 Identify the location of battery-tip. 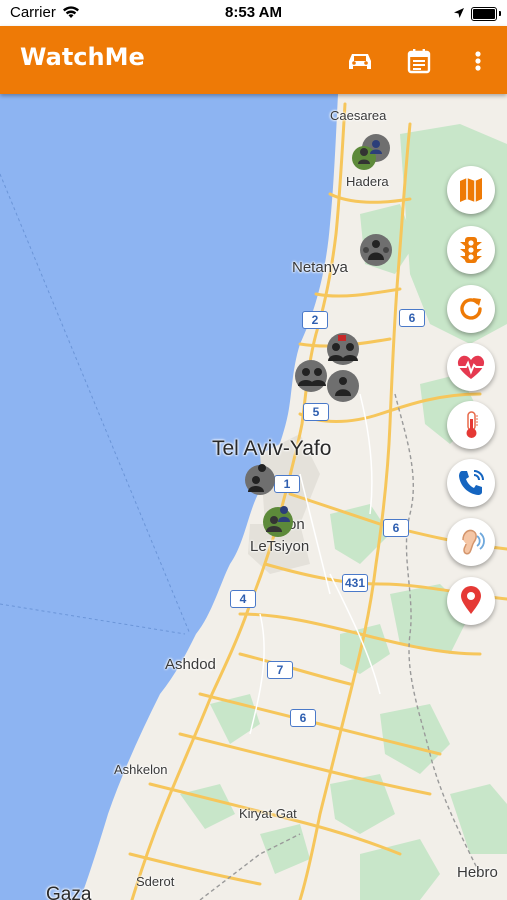
(500, 13).